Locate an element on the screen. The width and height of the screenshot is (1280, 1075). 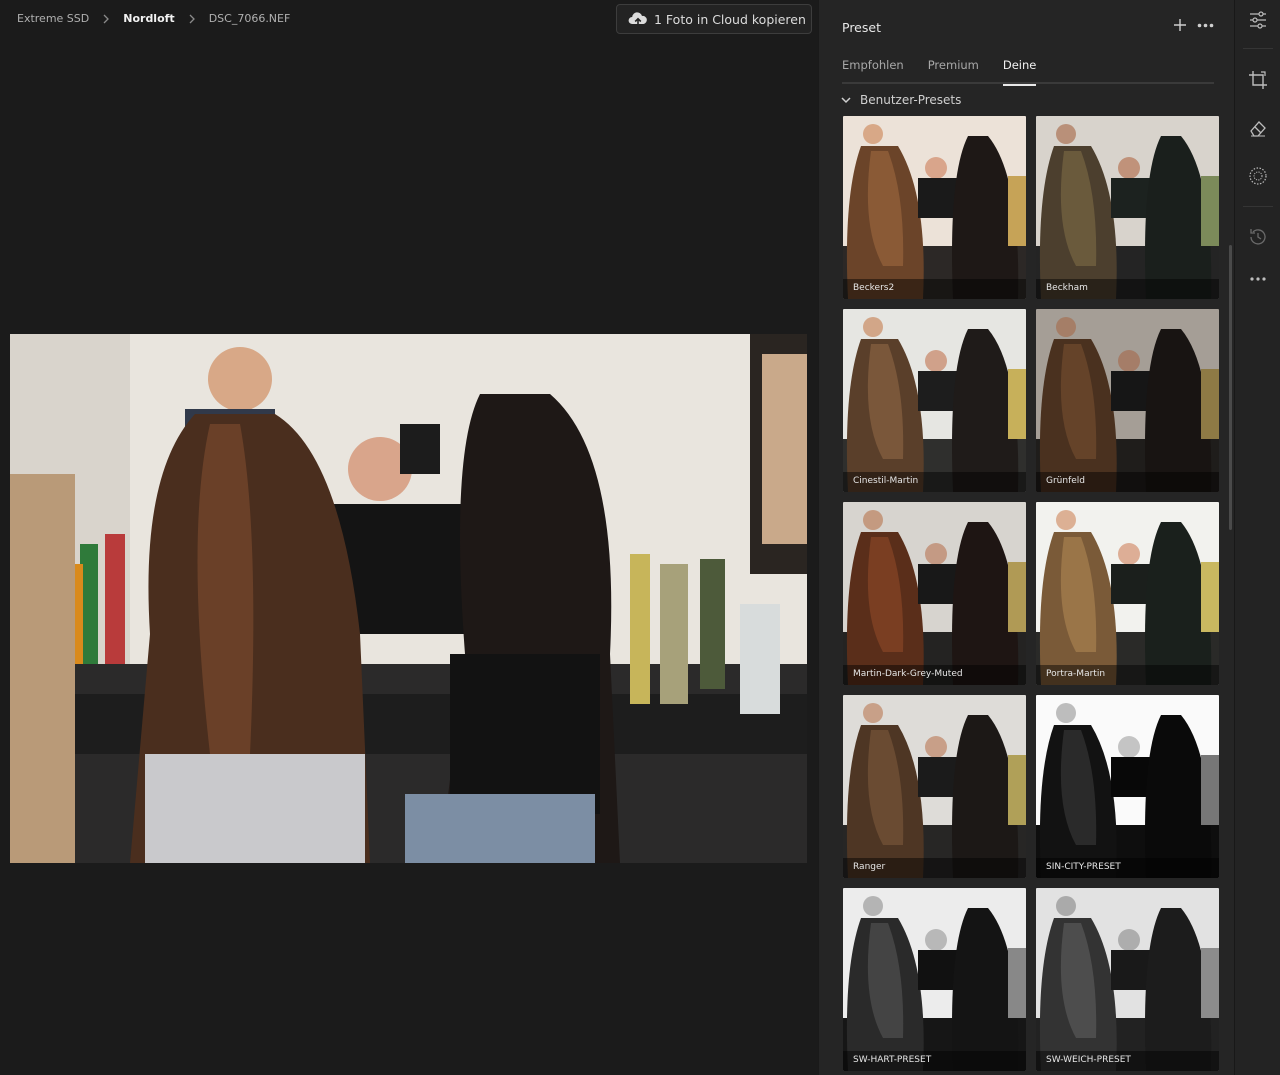
tab-premium: Premium is located at coordinates (953, 71).